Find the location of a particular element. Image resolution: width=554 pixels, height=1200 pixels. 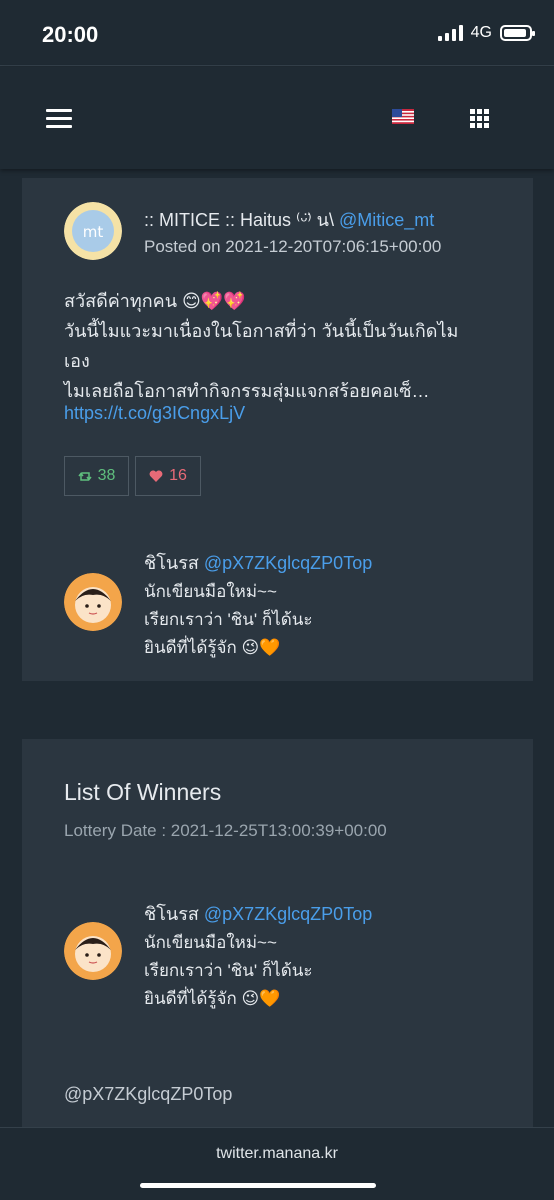

retweet-icon is located at coordinates (85, 476).